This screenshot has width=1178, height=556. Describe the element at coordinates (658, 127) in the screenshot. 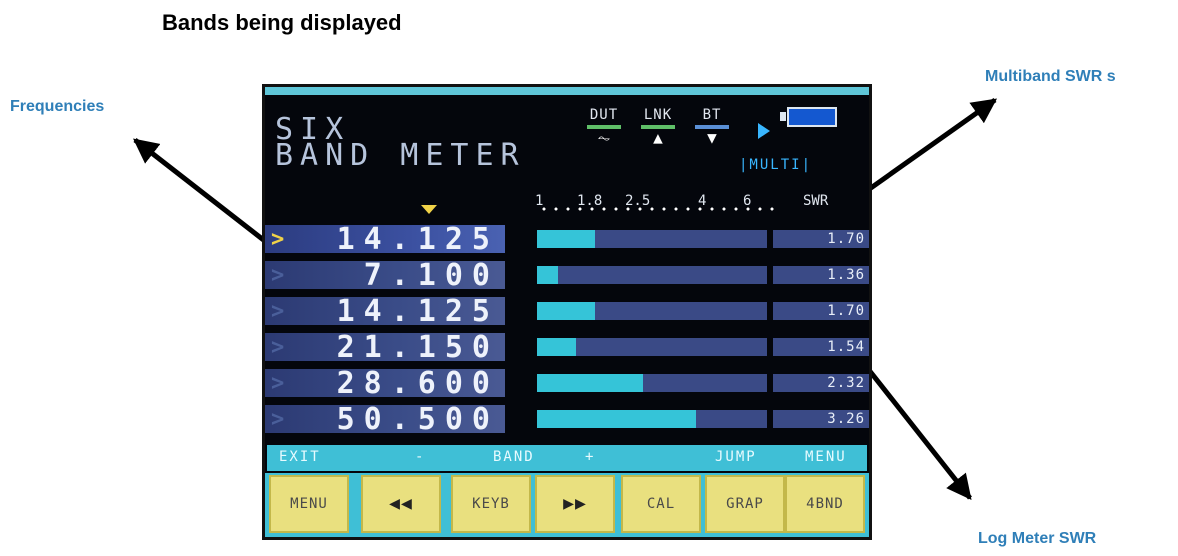

I see `indicator-lnk: LNK ▲` at that location.